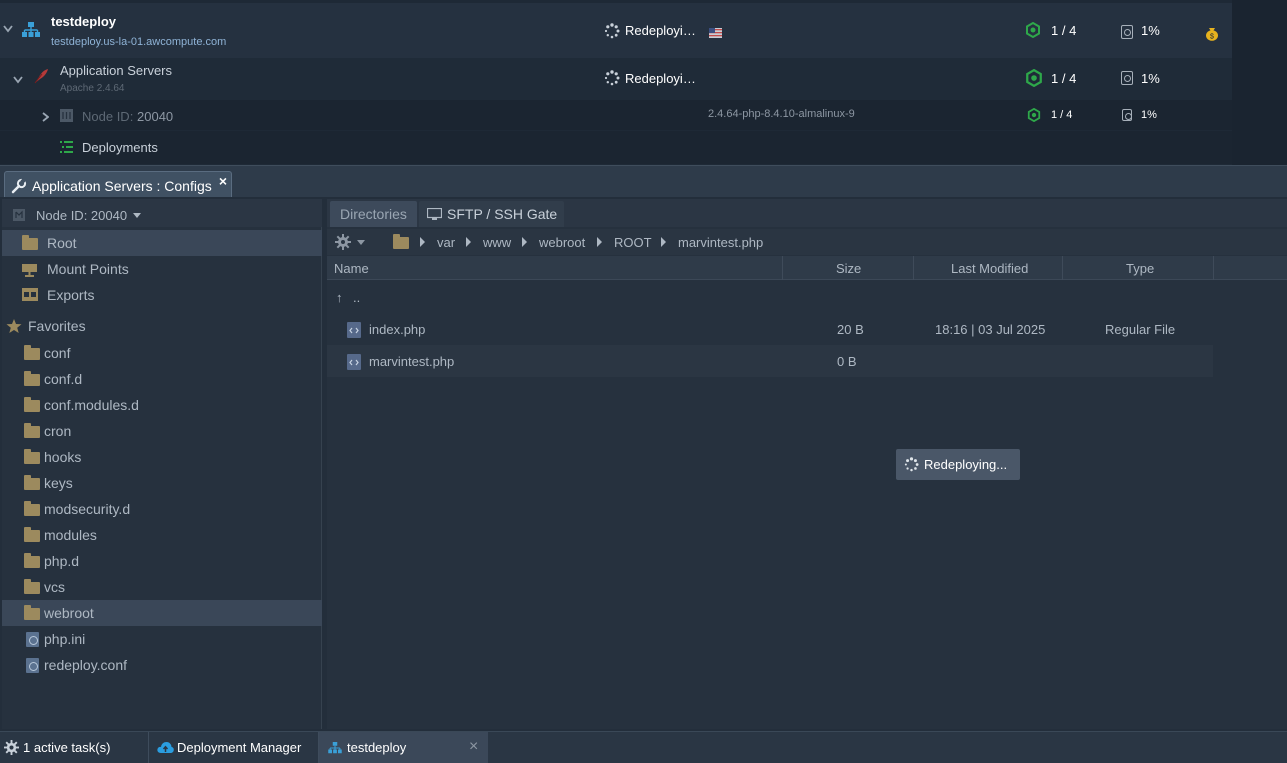 Image resolution: width=1287 pixels, height=763 pixels. I want to click on tab-sftp-ssh-gate: SFTP / SSH Gate, so click(491, 214).